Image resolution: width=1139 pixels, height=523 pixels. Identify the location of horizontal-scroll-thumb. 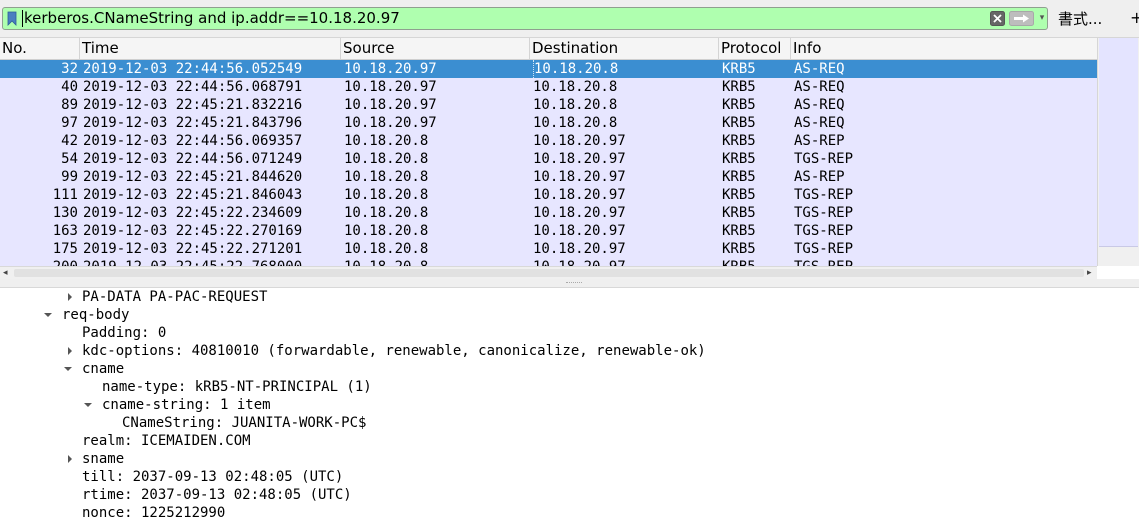
(549, 273).